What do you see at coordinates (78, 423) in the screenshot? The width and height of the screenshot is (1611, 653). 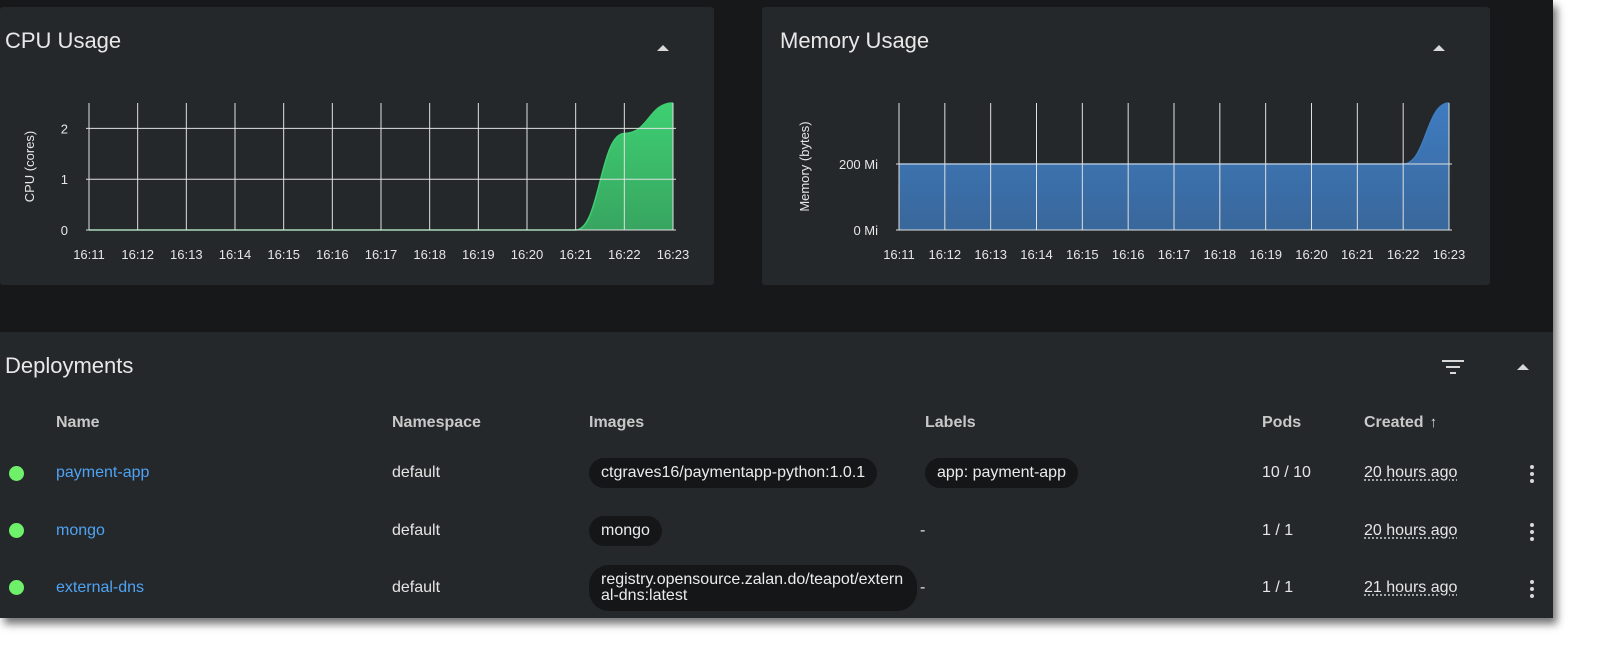 I see `column-header-name: Name` at bounding box center [78, 423].